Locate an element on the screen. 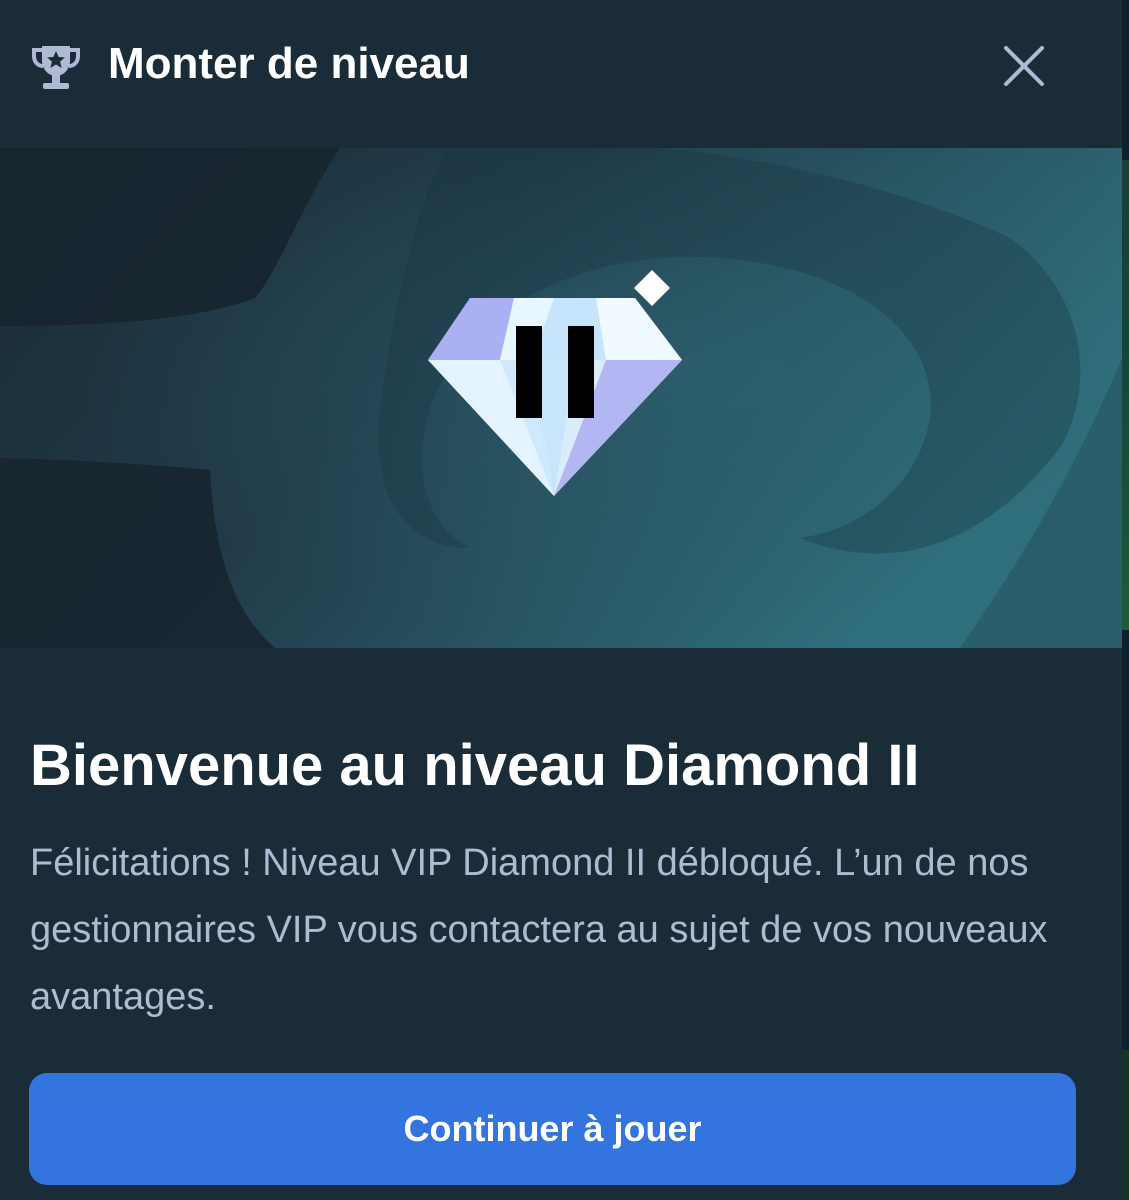 The height and width of the screenshot is (1200, 1129). continue-playing-button: Continuer à jouer is located at coordinates (552, 1129).